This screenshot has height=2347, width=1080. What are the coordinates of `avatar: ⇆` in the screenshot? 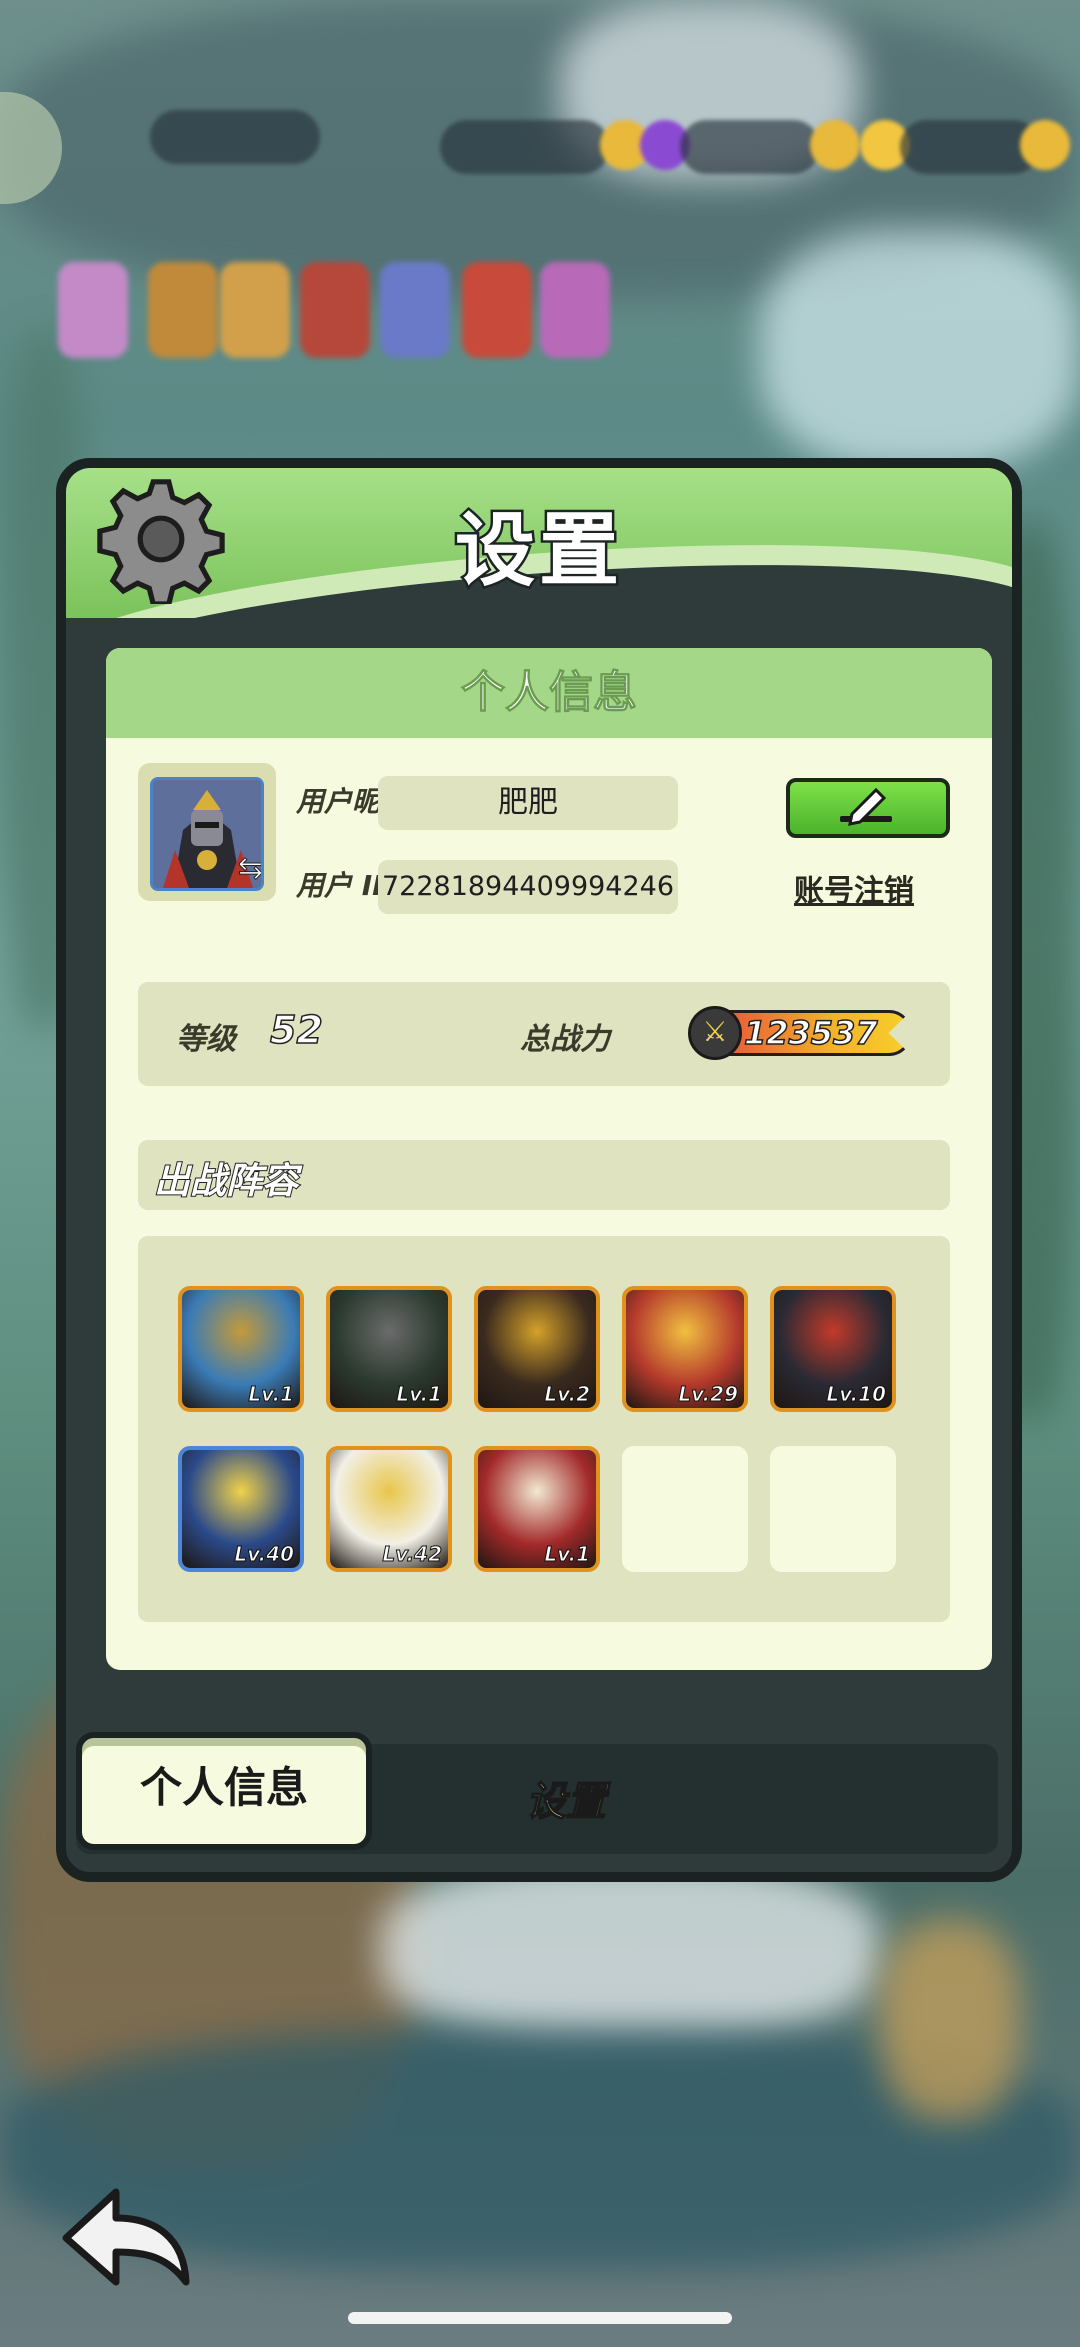 It's located at (207, 834).